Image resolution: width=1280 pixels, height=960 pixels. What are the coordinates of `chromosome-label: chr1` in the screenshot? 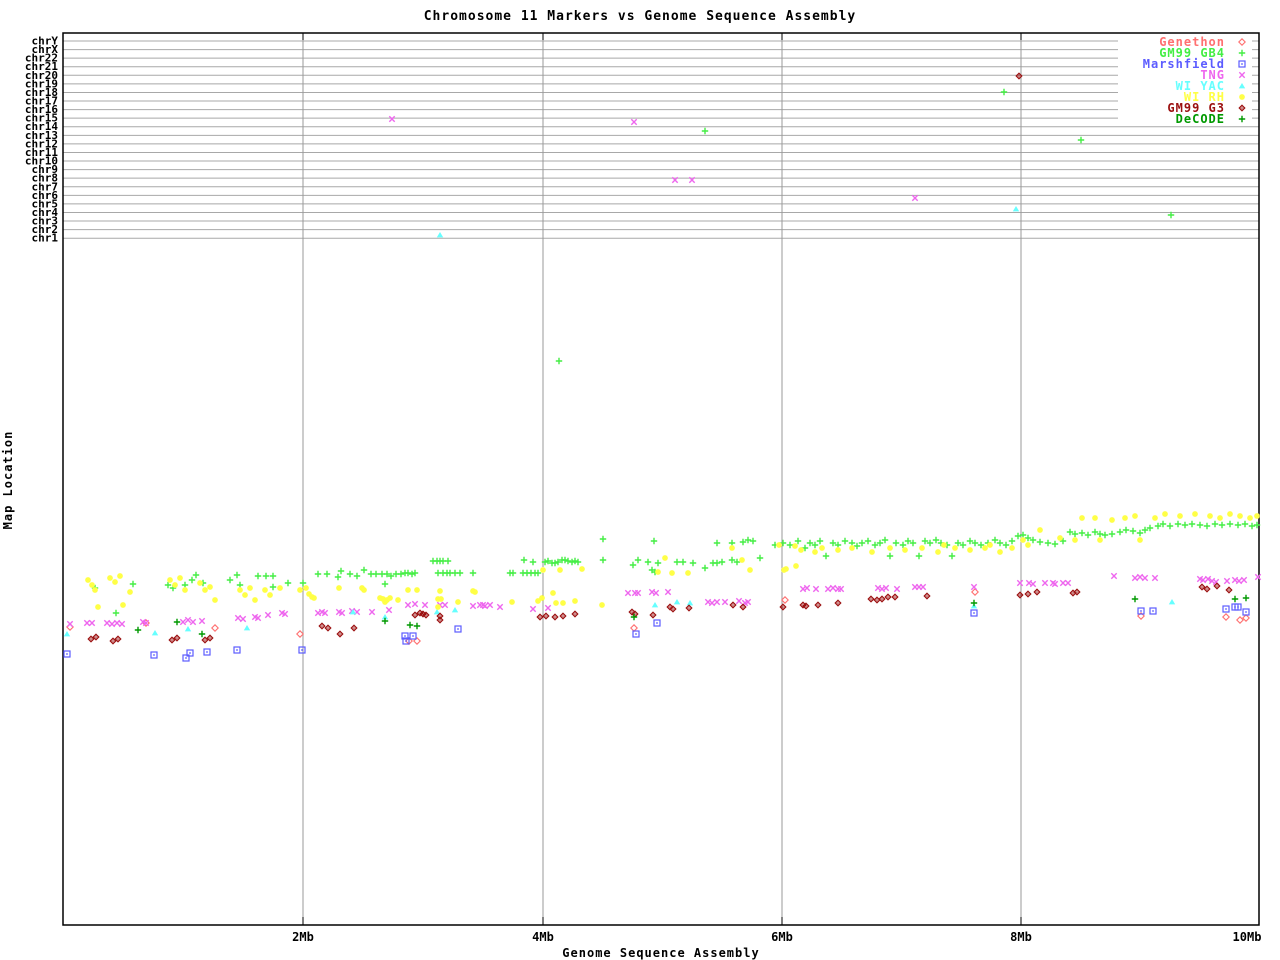 It's located at (45, 238).